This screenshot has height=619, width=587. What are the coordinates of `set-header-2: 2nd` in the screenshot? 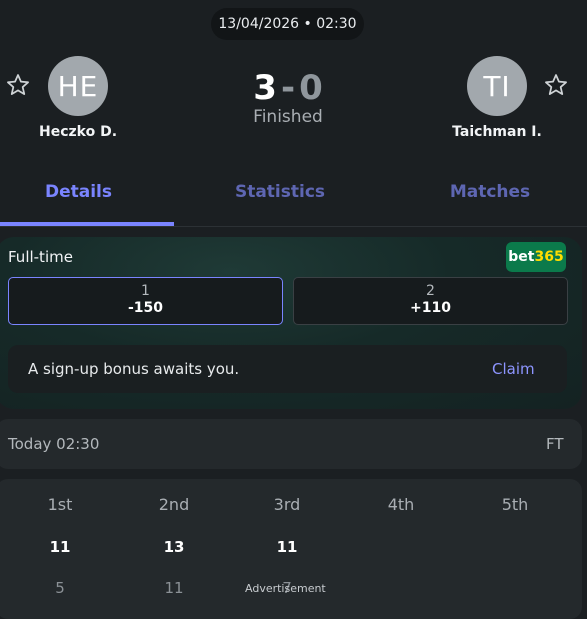 It's located at (174, 504).